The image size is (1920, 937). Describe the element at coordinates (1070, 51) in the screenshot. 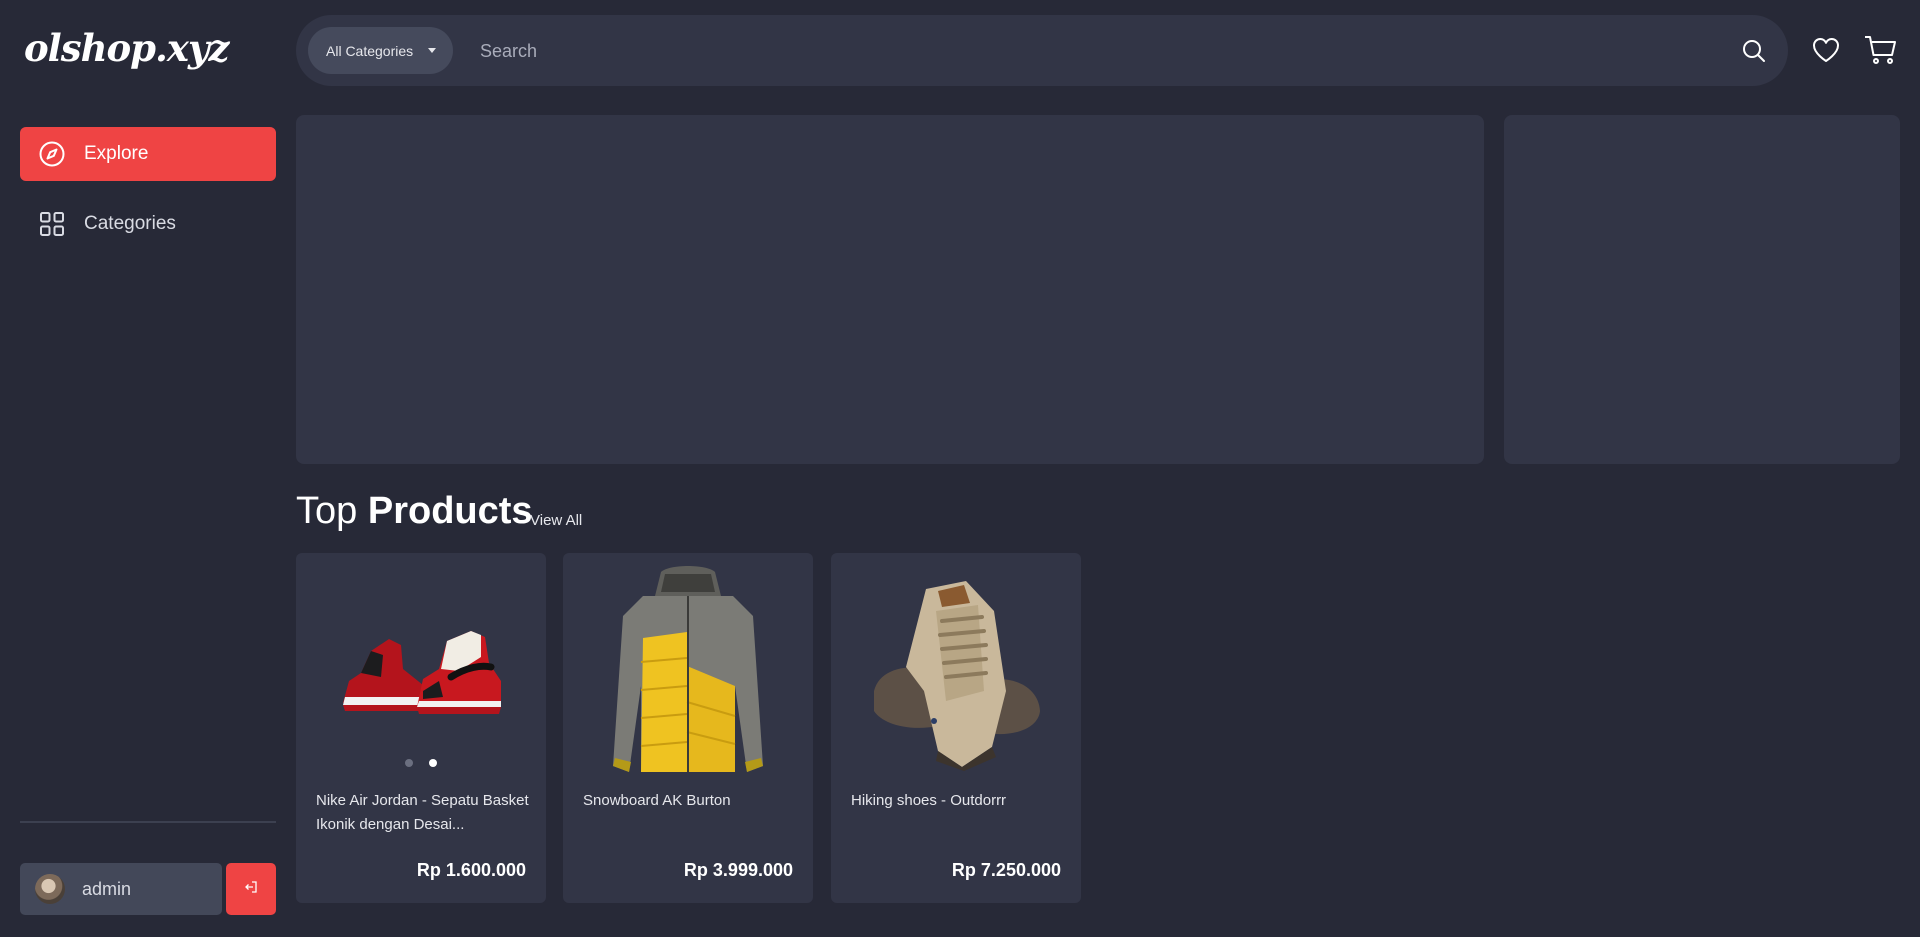

I see `search-input` at that location.